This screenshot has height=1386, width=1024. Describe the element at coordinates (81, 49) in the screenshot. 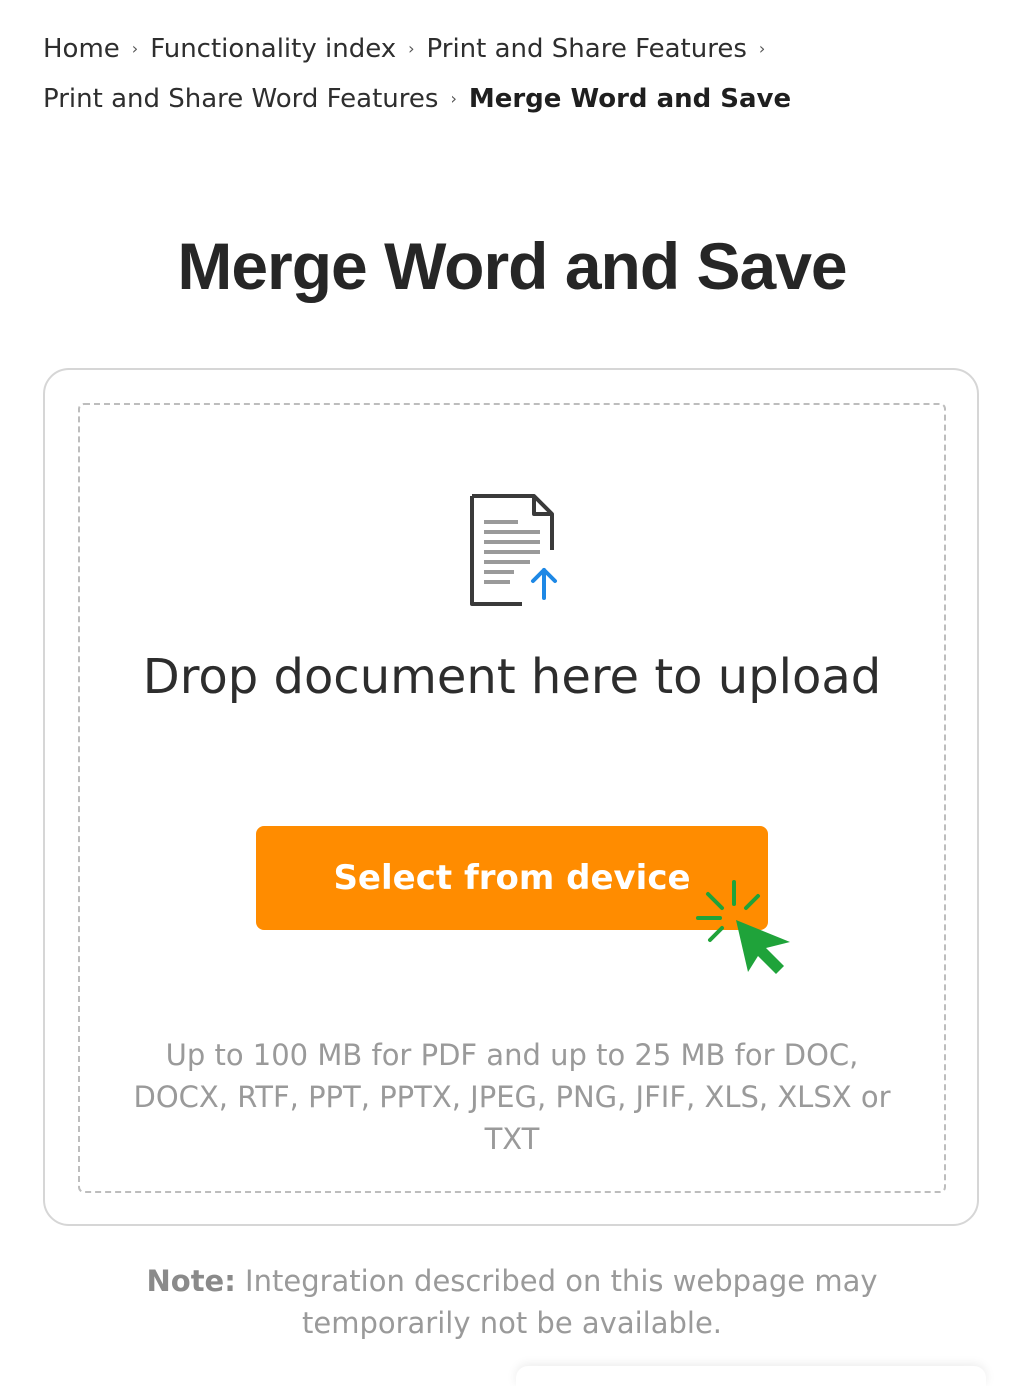

I see `breadcrumb-home: Home` at that location.